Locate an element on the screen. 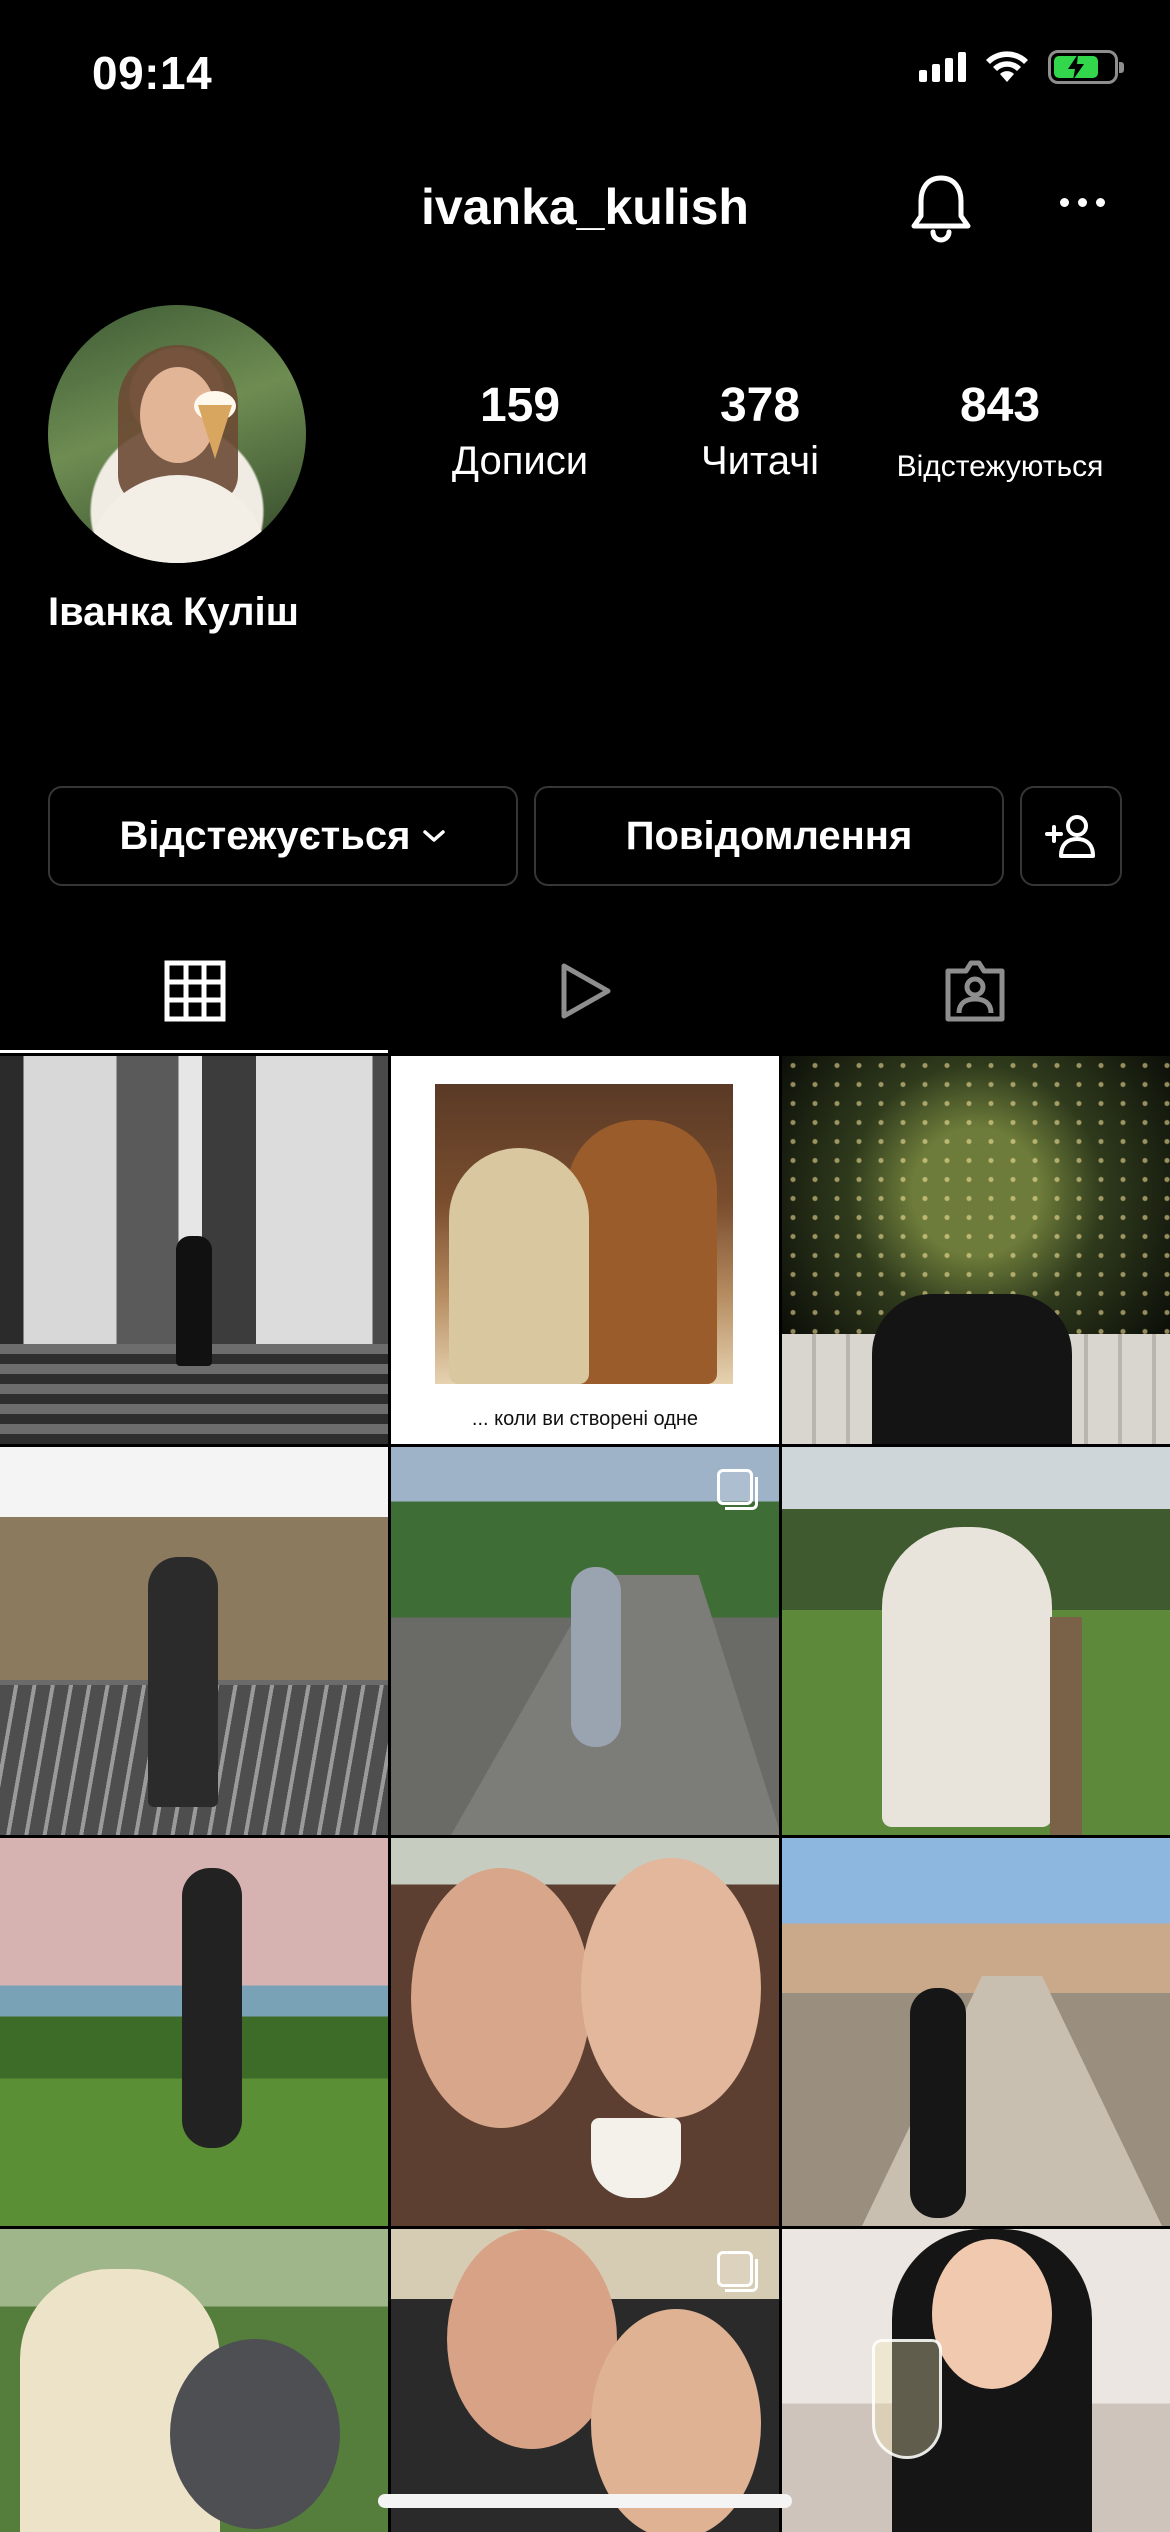 This screenshot has height=2532, width=1170. bell-icon is located at coordinates (941, 208).